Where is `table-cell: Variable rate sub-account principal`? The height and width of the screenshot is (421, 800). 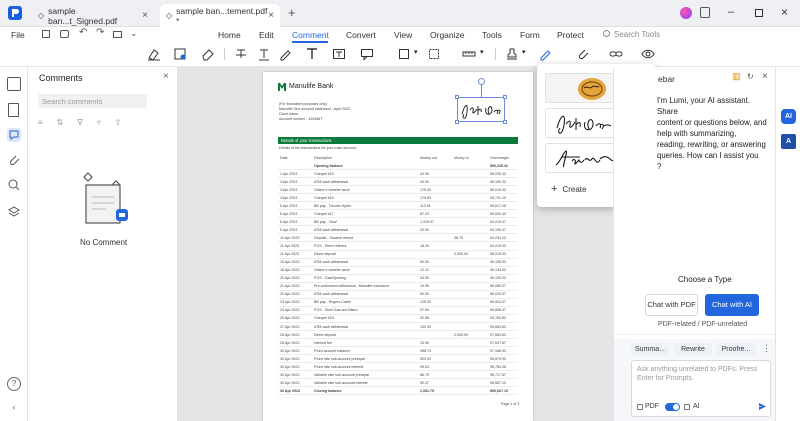
table-cell: Variable rate sub-account principal is located at coordinates (342, 374).